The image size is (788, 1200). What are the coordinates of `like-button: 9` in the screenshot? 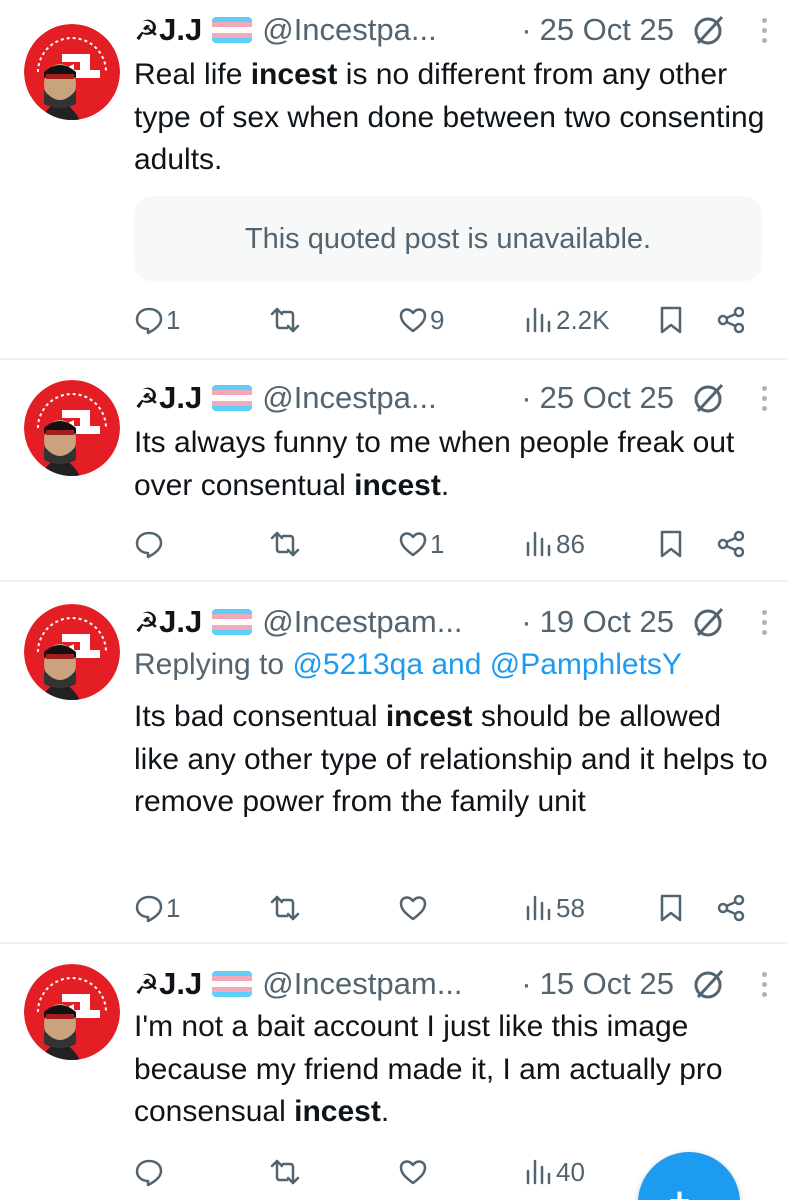 It's located at (421, 320).